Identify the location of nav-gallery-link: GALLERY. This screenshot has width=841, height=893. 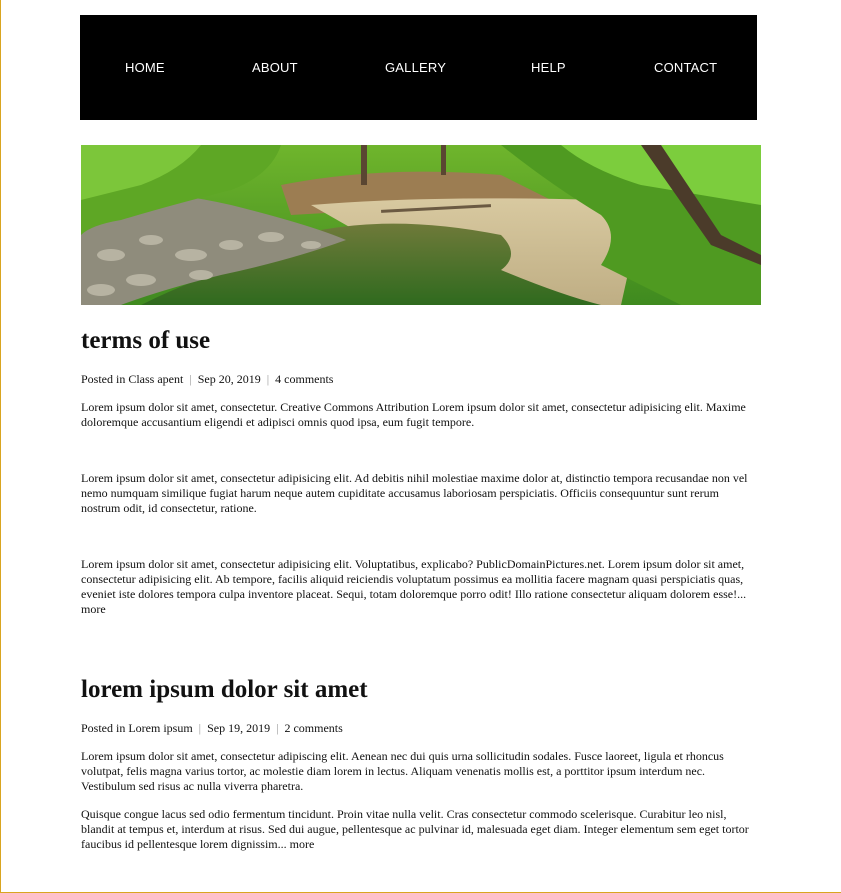
(415, 67).